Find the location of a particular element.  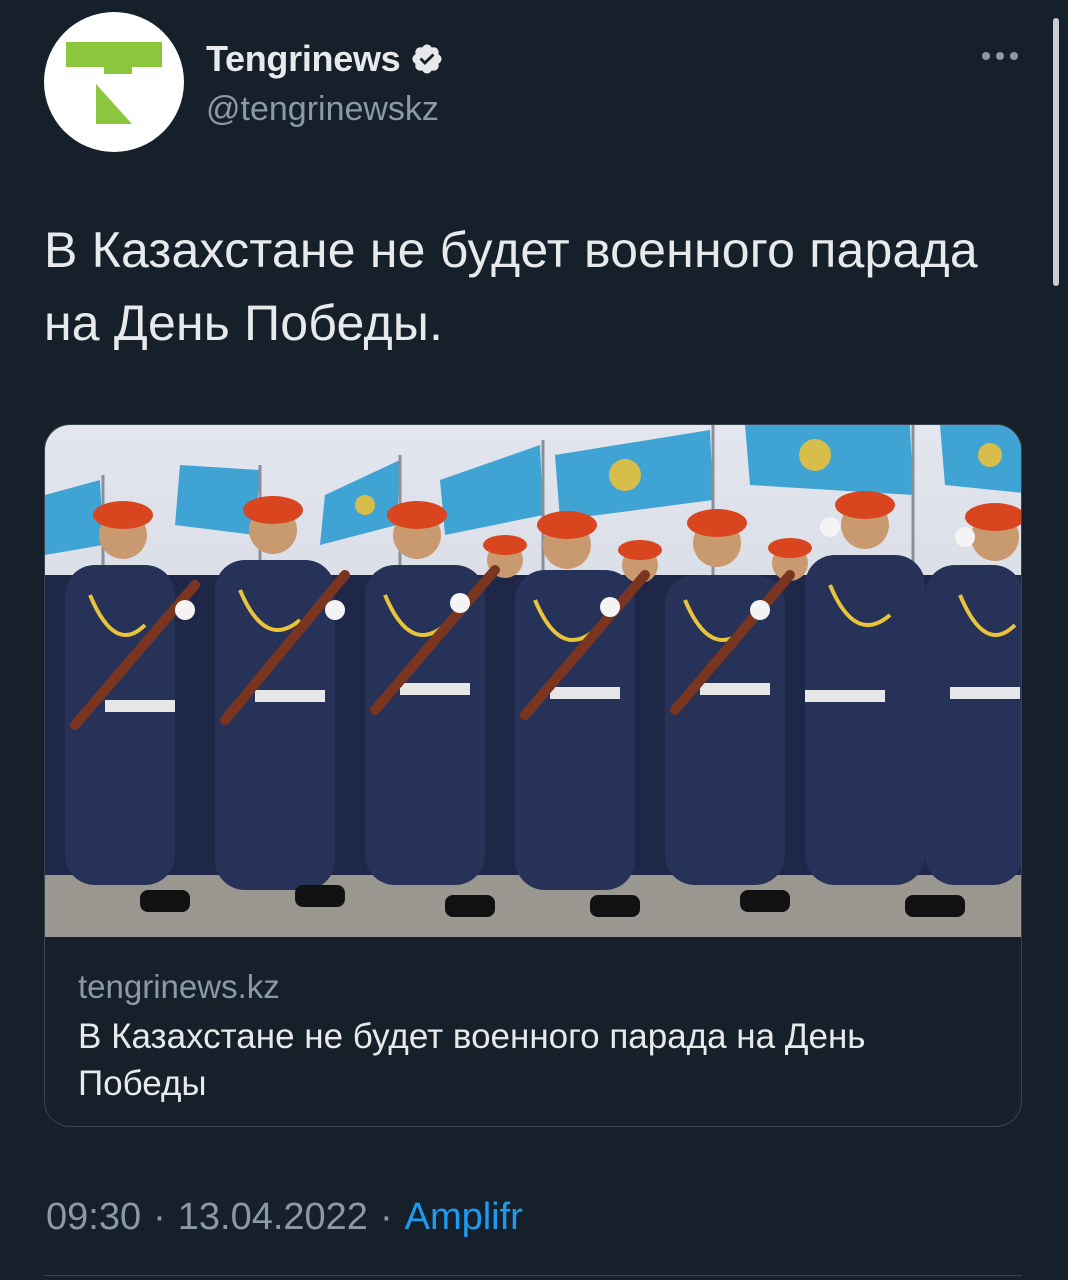

more-options-icon is located at coordinates (1000, 56).